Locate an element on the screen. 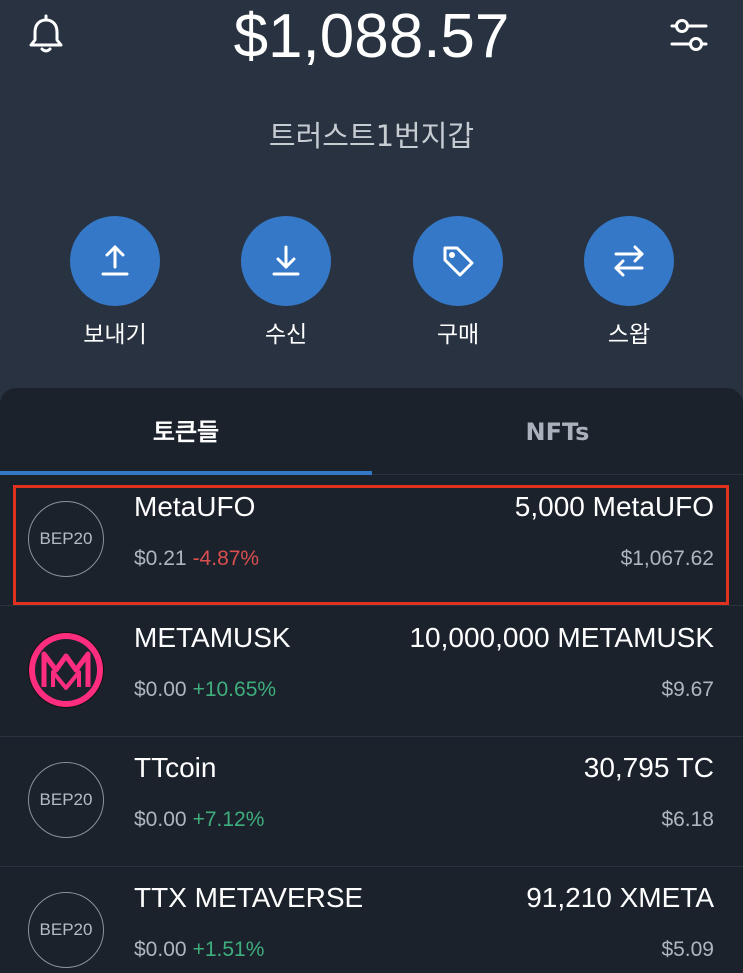  token-value: $9.67 is located at coordinates (687, 689).